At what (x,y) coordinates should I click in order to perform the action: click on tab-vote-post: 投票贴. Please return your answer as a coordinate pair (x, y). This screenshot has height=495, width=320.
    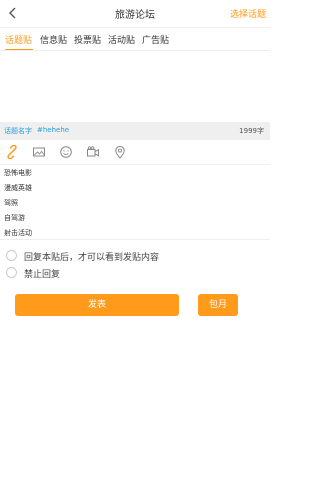
    Looking at the image, I should click on (87, 39).